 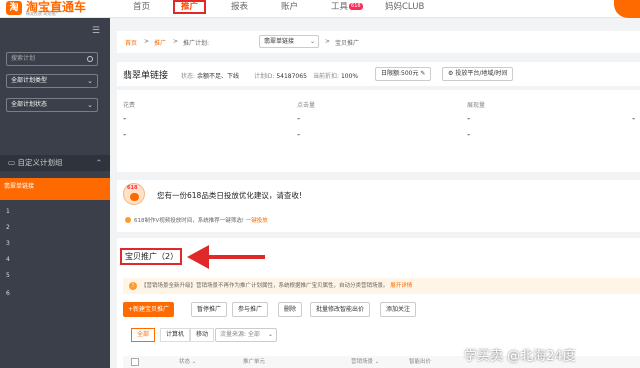 I want to click on stat-label-clicks: 点击量, so click(x=306, y=105).